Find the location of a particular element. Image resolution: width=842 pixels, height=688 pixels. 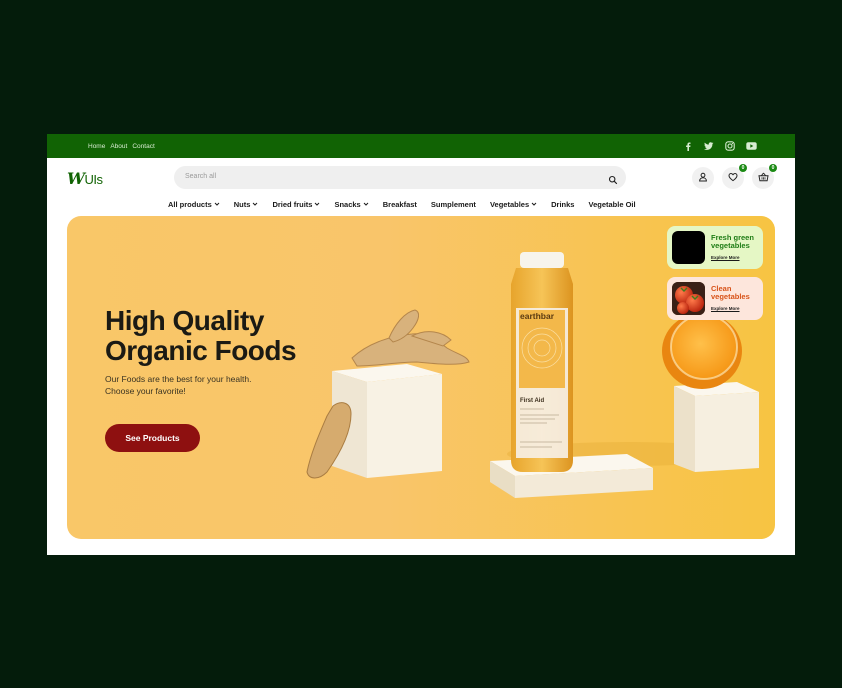

nav-item-label: Vegetable Oil is located at coordinates (612, 204).